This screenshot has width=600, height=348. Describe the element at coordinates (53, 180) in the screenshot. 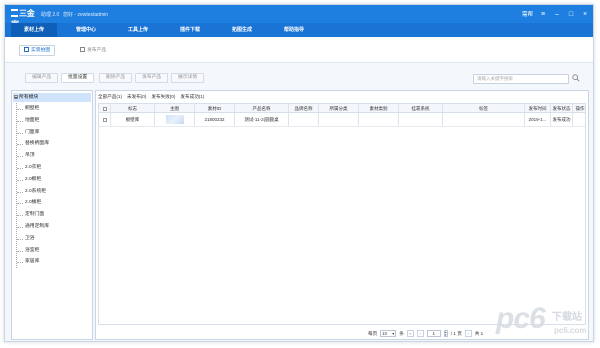

I see `tree-item: 2.0橱柜` at that location.